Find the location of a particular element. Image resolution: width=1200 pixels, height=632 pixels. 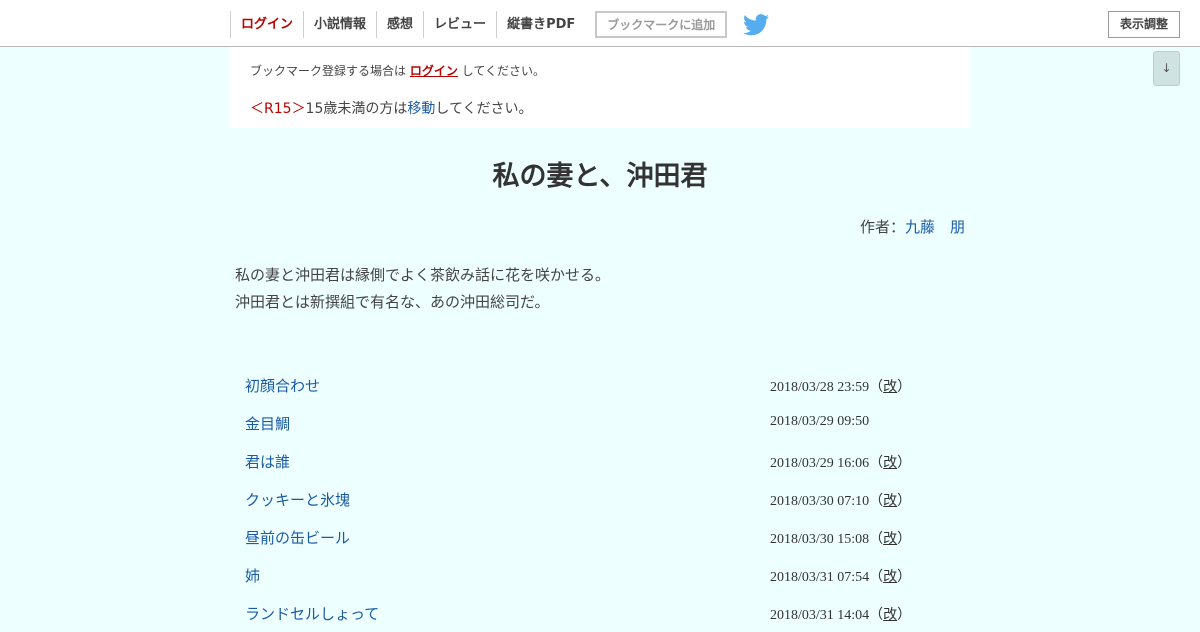

chapter-title-link: 昼前の缶ビール is located at coordinates (297, 537).